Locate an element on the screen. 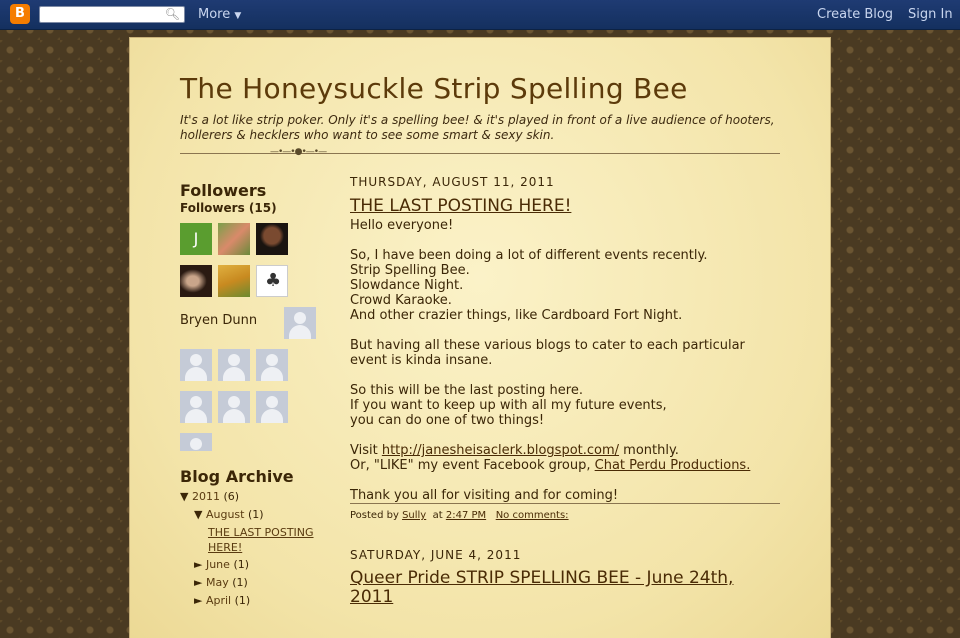  more-label: More is located at coordinates (214, 14).